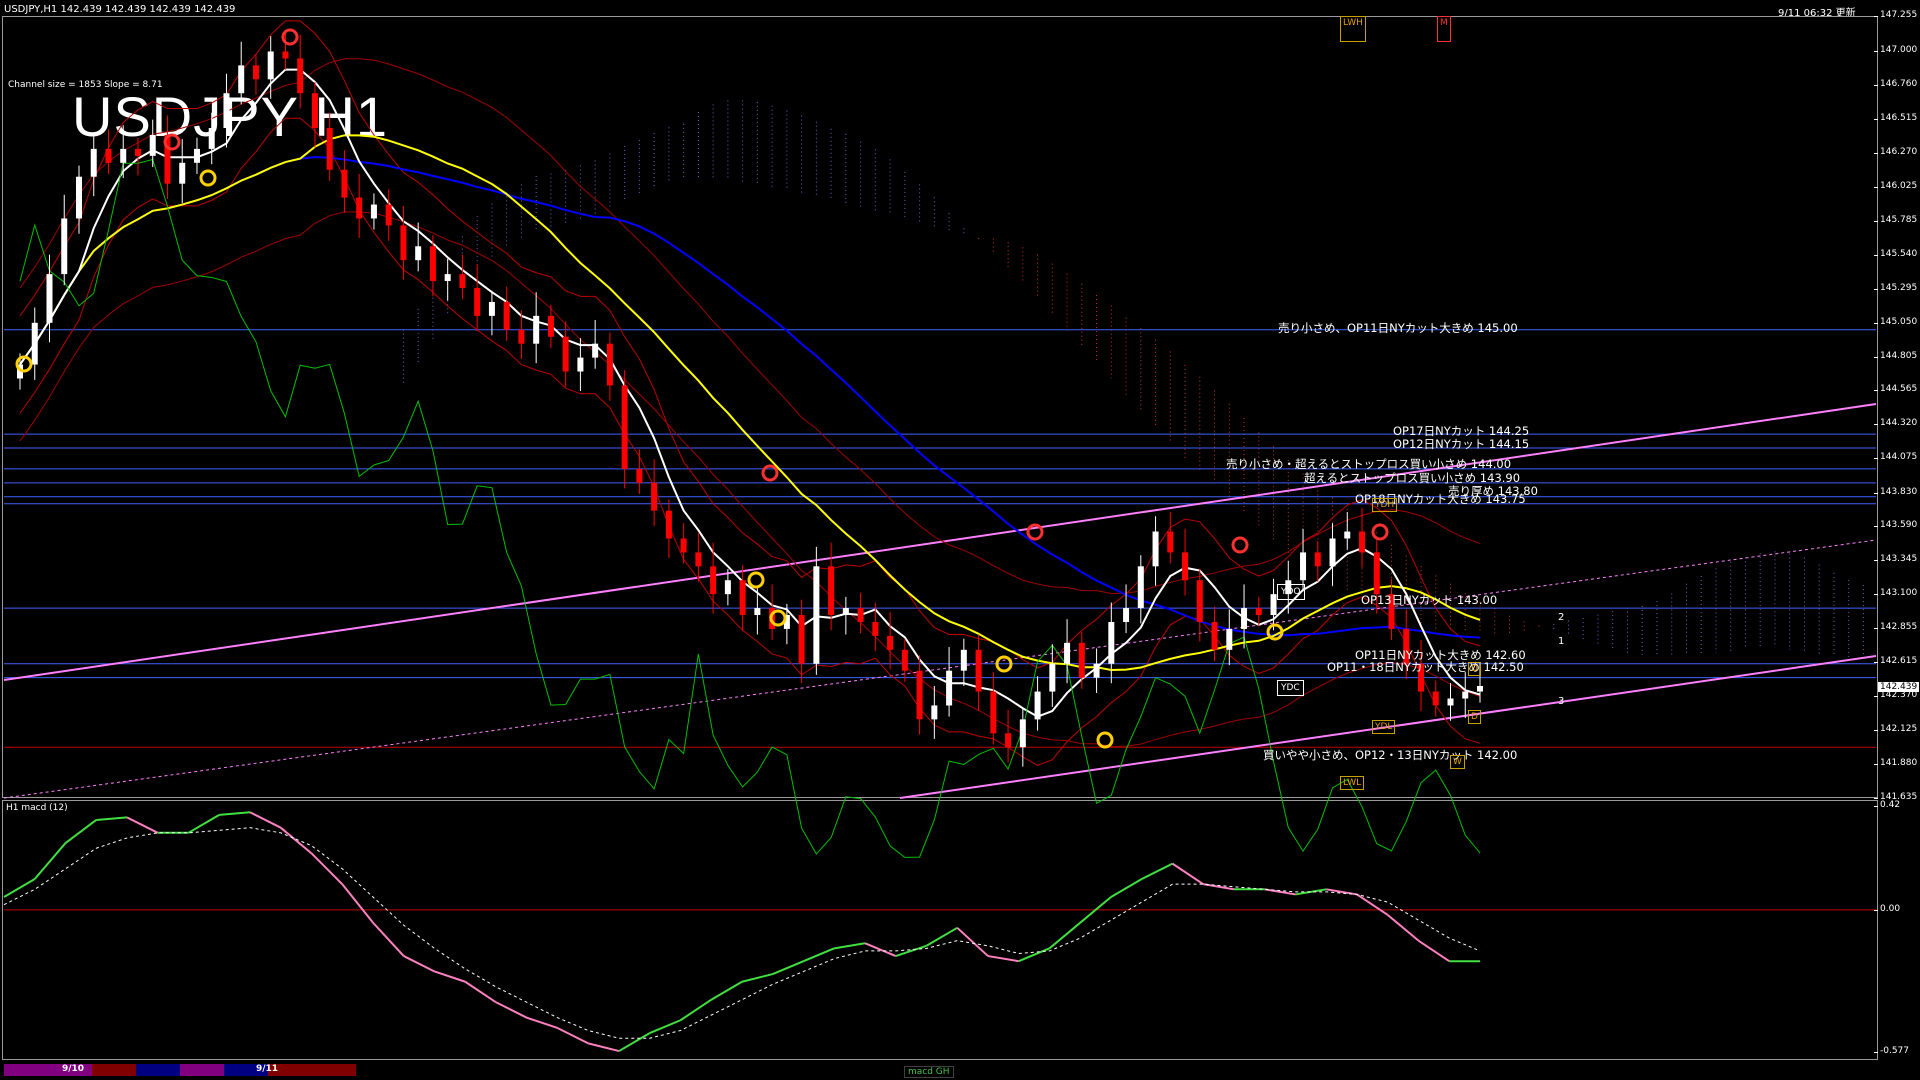 This screenshot has width=1920, height=1080. Describe the element at coordinates (1887, 909) in the screenshot. I see `macd-tick-zero: 0.00` at that location.